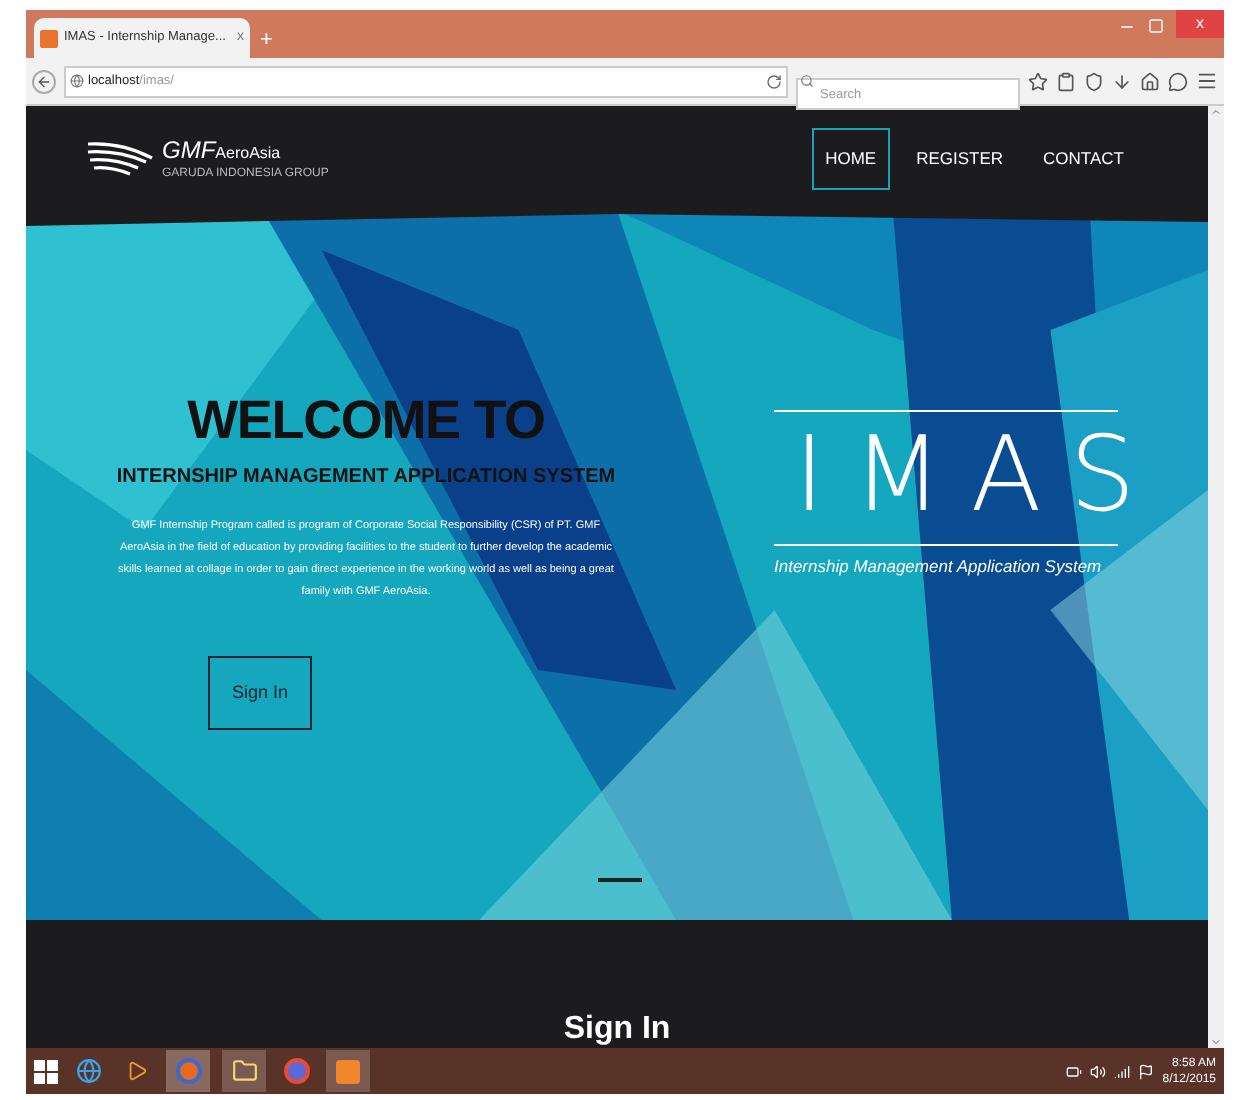  I want to click on brand-caption: Internship Management Application System, so click(938, 567).